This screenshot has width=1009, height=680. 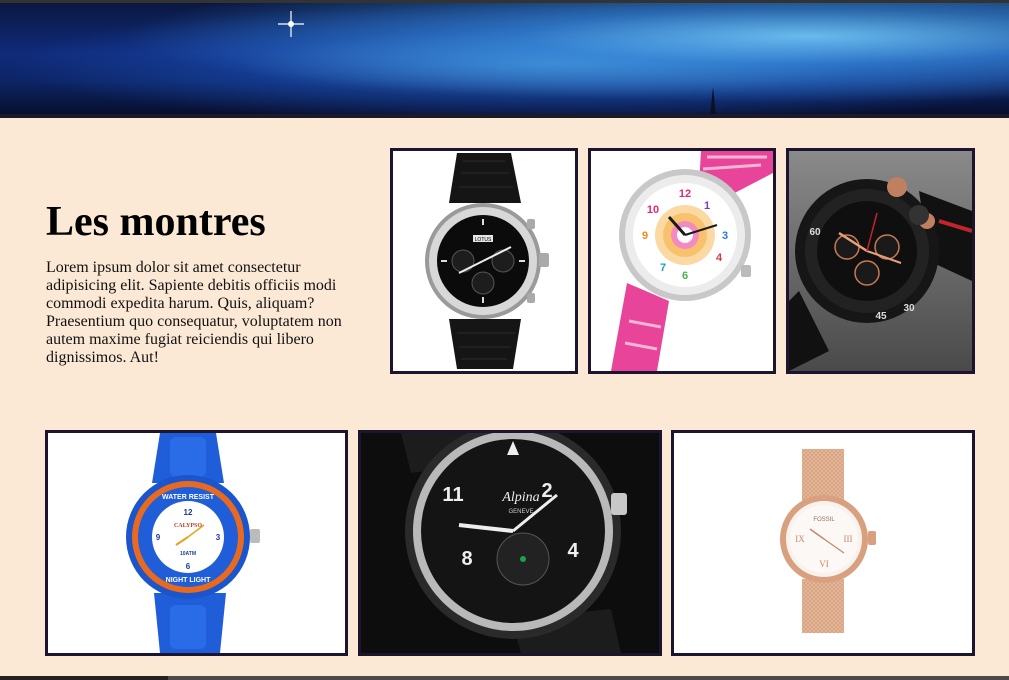 I want to click on watch-brand-mark: FOSSIL, so click(x=824, y=520).